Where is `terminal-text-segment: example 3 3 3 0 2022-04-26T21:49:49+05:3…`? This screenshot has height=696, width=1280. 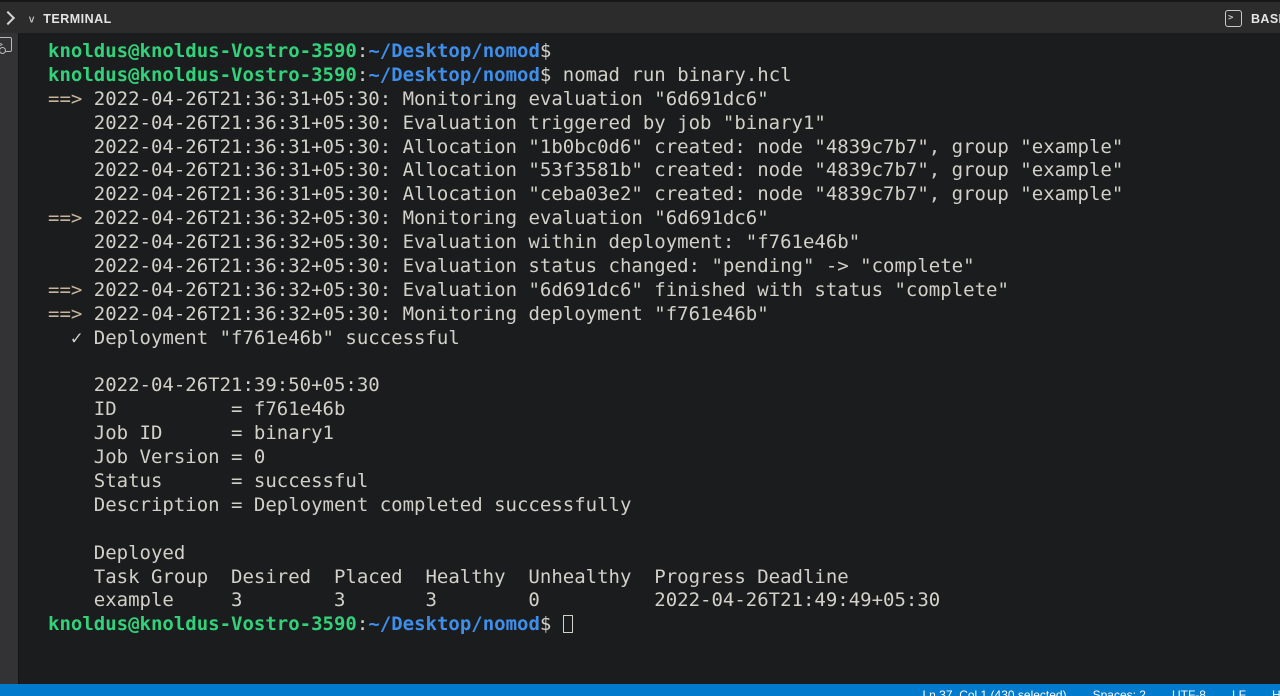
terminal-text-segment: example 3 3 3 0 2022-04-26T21:49:49+05:3… is located at coordinates (494, 600).